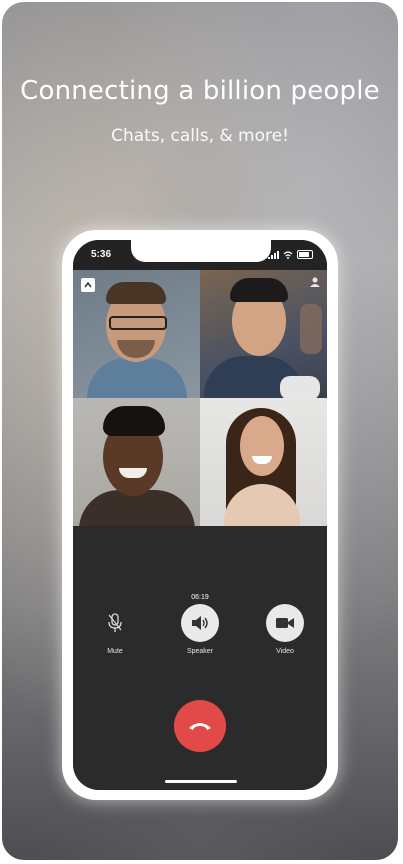 This screenshot has height=864, width=403. Describe the element at coordinates (315, 282) in the screenshot. I see `add-participant-icon` at that location.